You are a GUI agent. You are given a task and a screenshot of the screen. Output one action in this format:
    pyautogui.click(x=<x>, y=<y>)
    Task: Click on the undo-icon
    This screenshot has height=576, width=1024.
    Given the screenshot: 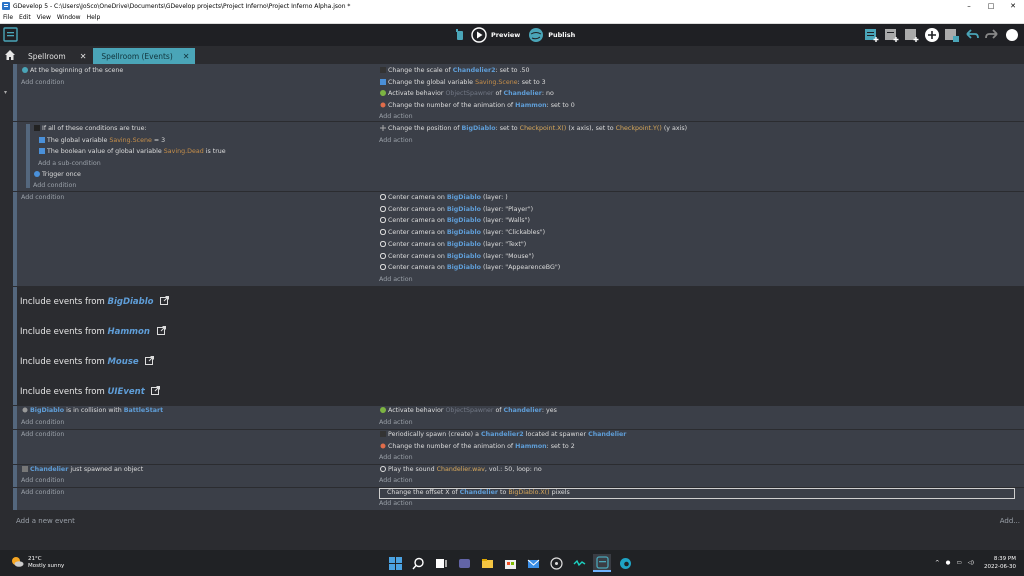 What is the action you would take?
    pyautogui.click(x=972, y=35)
    